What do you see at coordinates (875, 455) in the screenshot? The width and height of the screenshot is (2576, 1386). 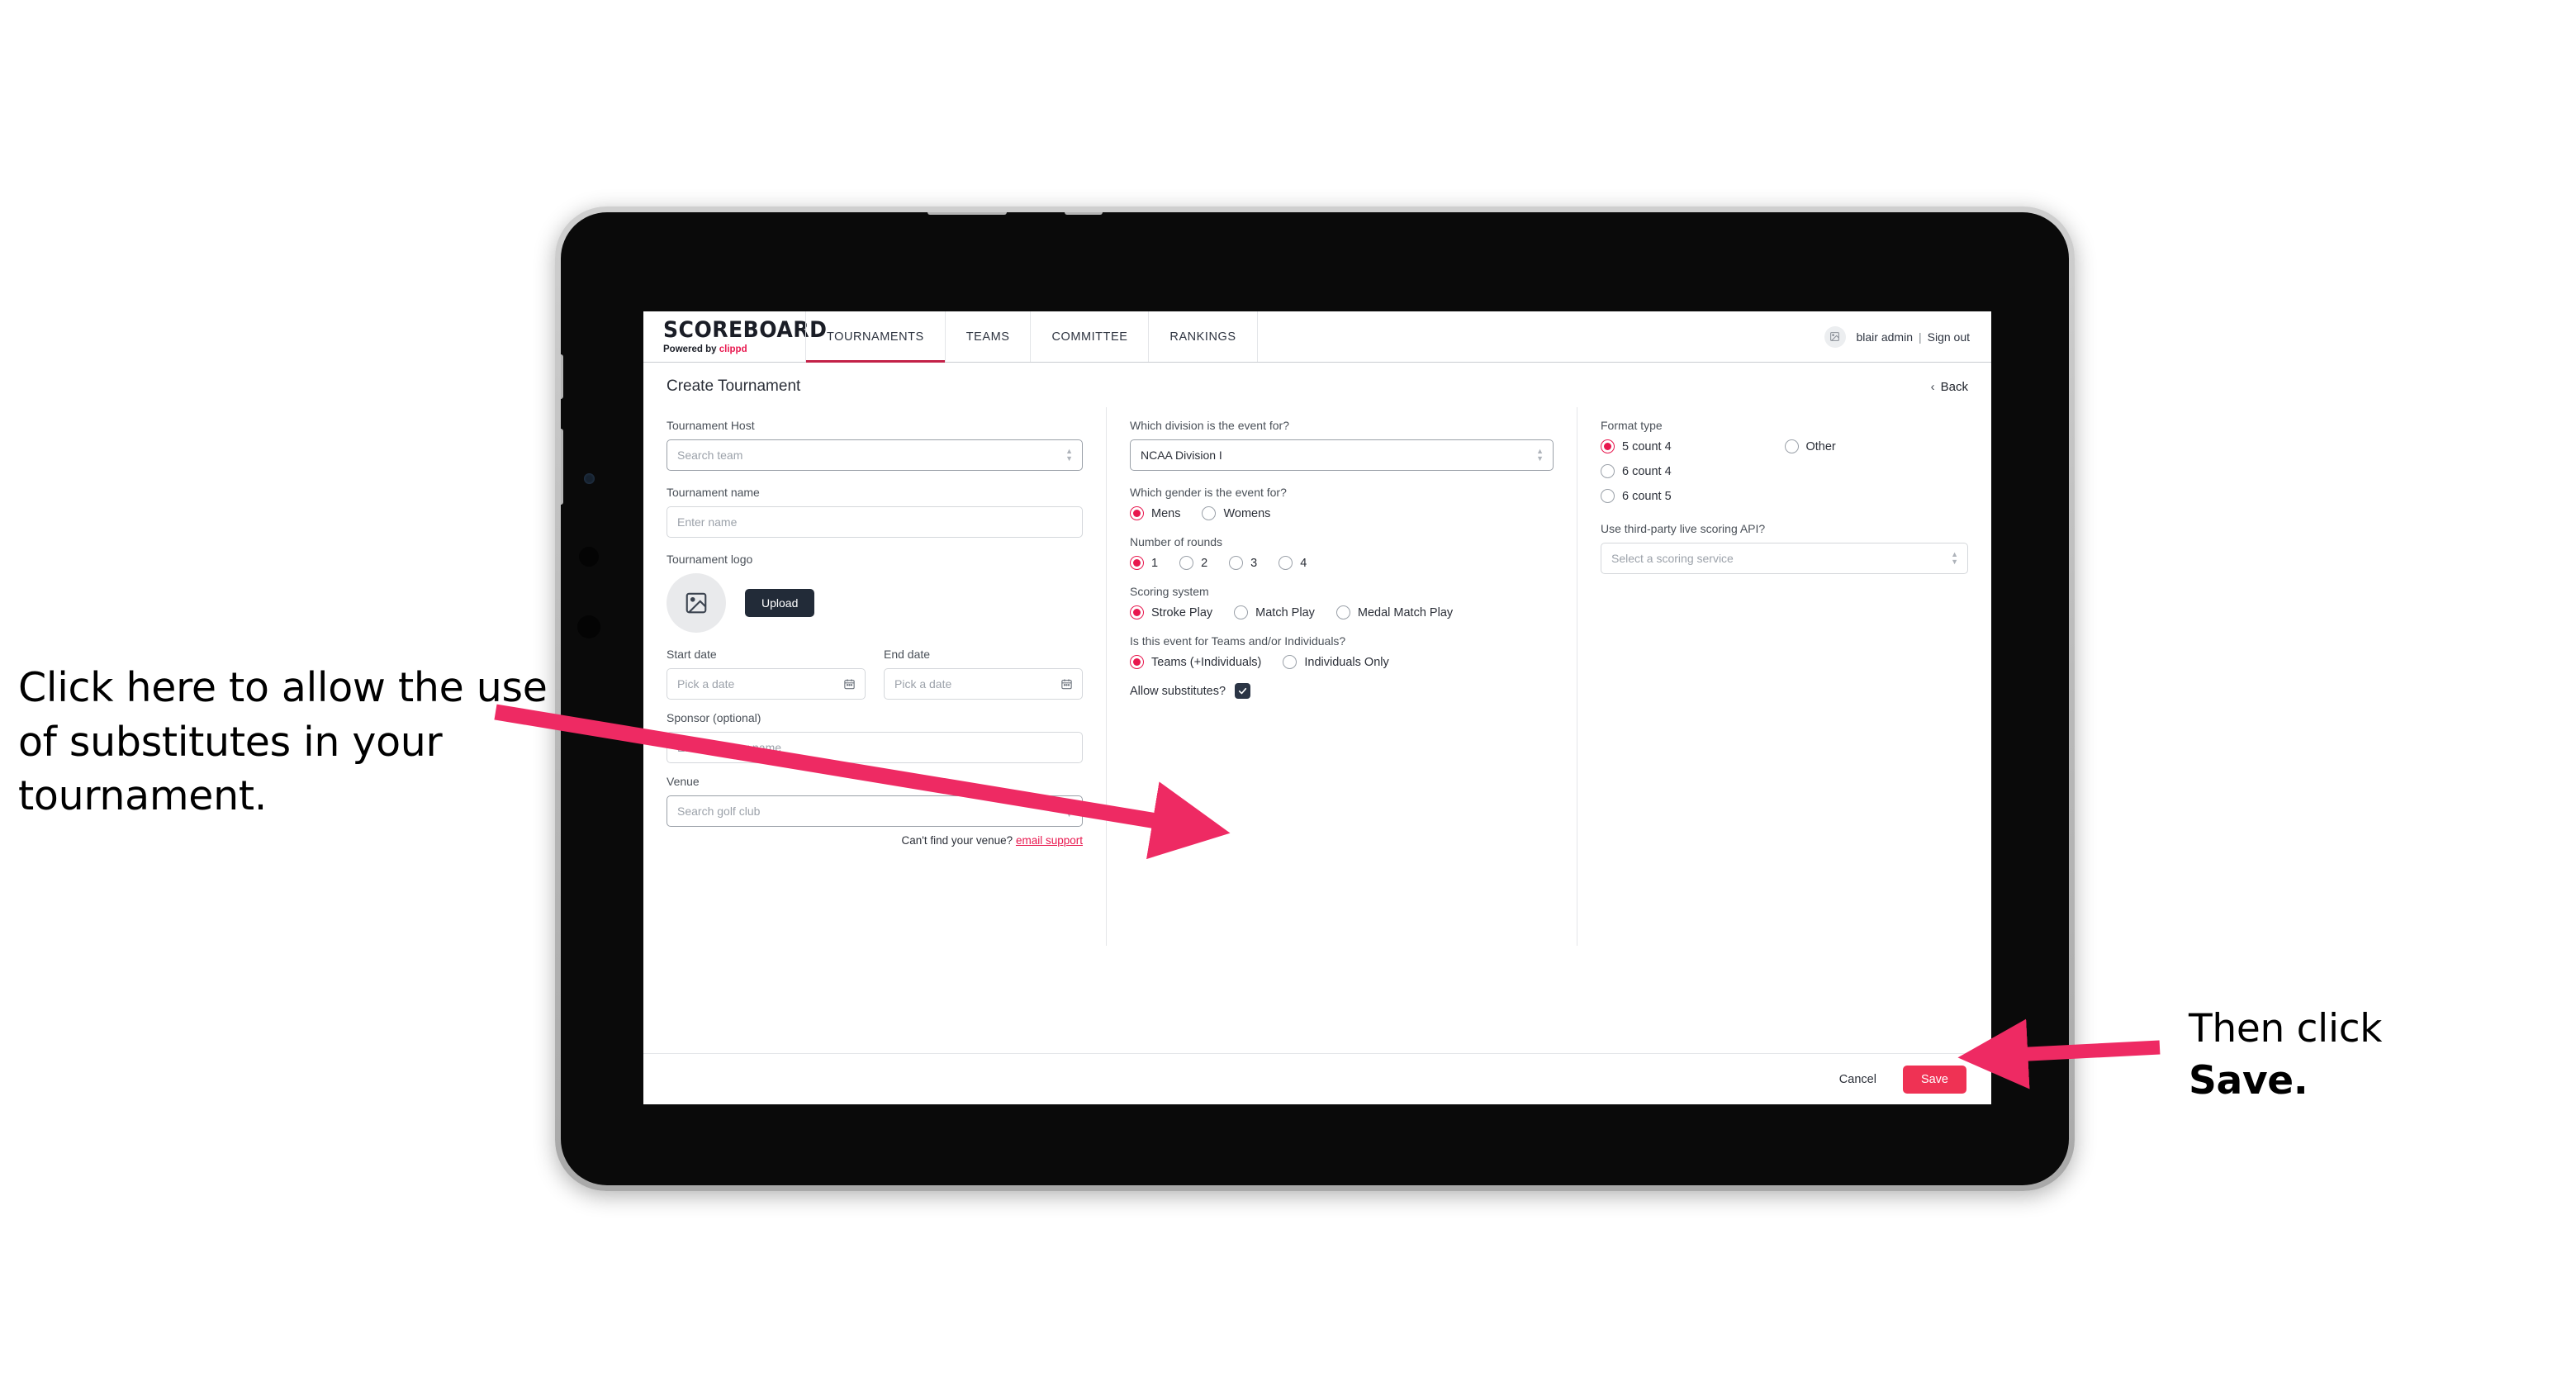 I see `tournament-host-input: Search team ▲ ▼` at bounding box center [875, 455].